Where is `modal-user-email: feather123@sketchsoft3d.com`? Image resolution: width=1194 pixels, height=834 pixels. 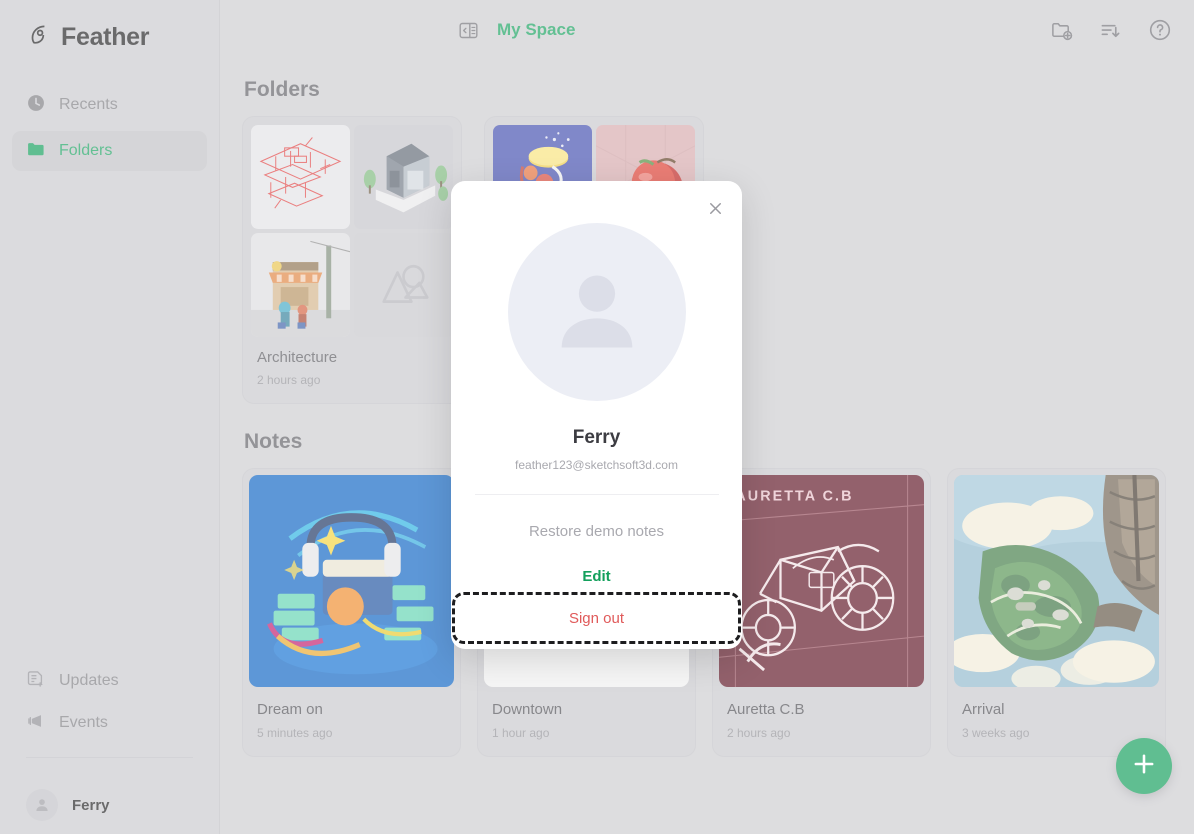
modal-user-email: feather123@sketchsoft3d.com is located at coordinates (596, 465).